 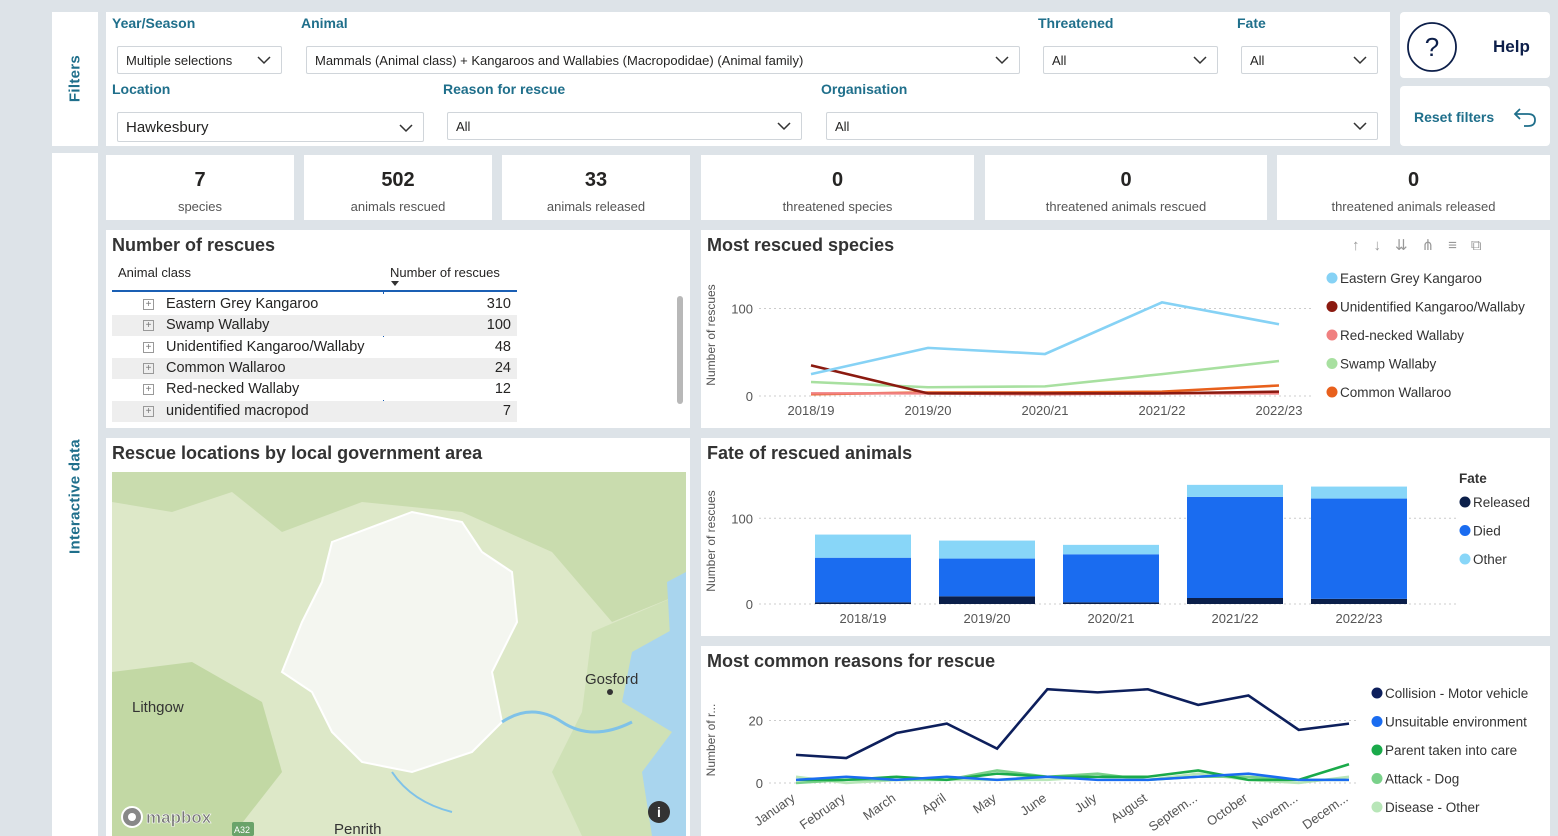 I want to click on reset-filters-button: Reset filters, so click(x=1475, y=116).